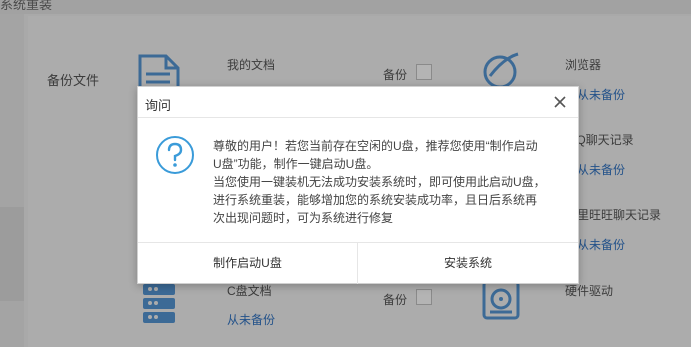  I want to click on message-line: 当您使用一键装机无法成功安装系统时，即可使用此启动U盘，, so click(379, 182).